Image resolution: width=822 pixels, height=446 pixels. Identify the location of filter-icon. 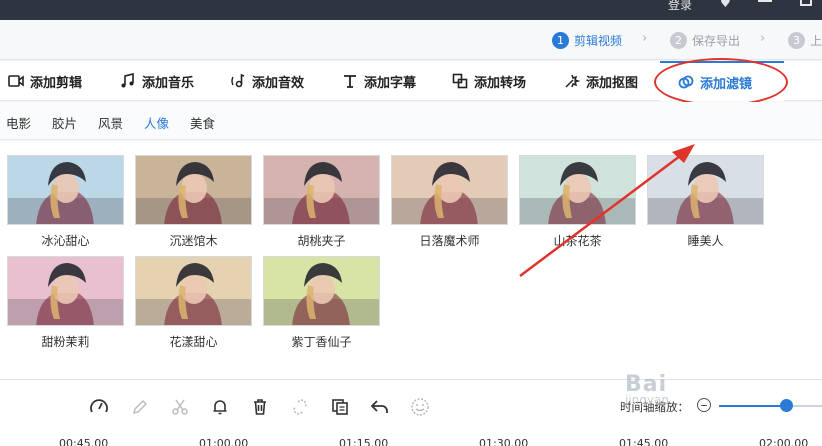
(686, 82).